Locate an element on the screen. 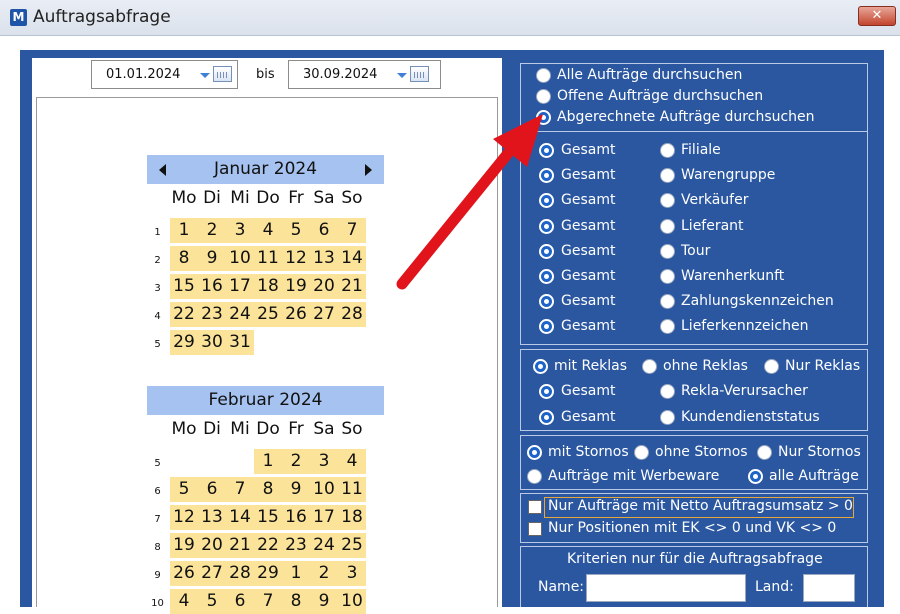  prev-month-icon is located at coordinates (162, 170).